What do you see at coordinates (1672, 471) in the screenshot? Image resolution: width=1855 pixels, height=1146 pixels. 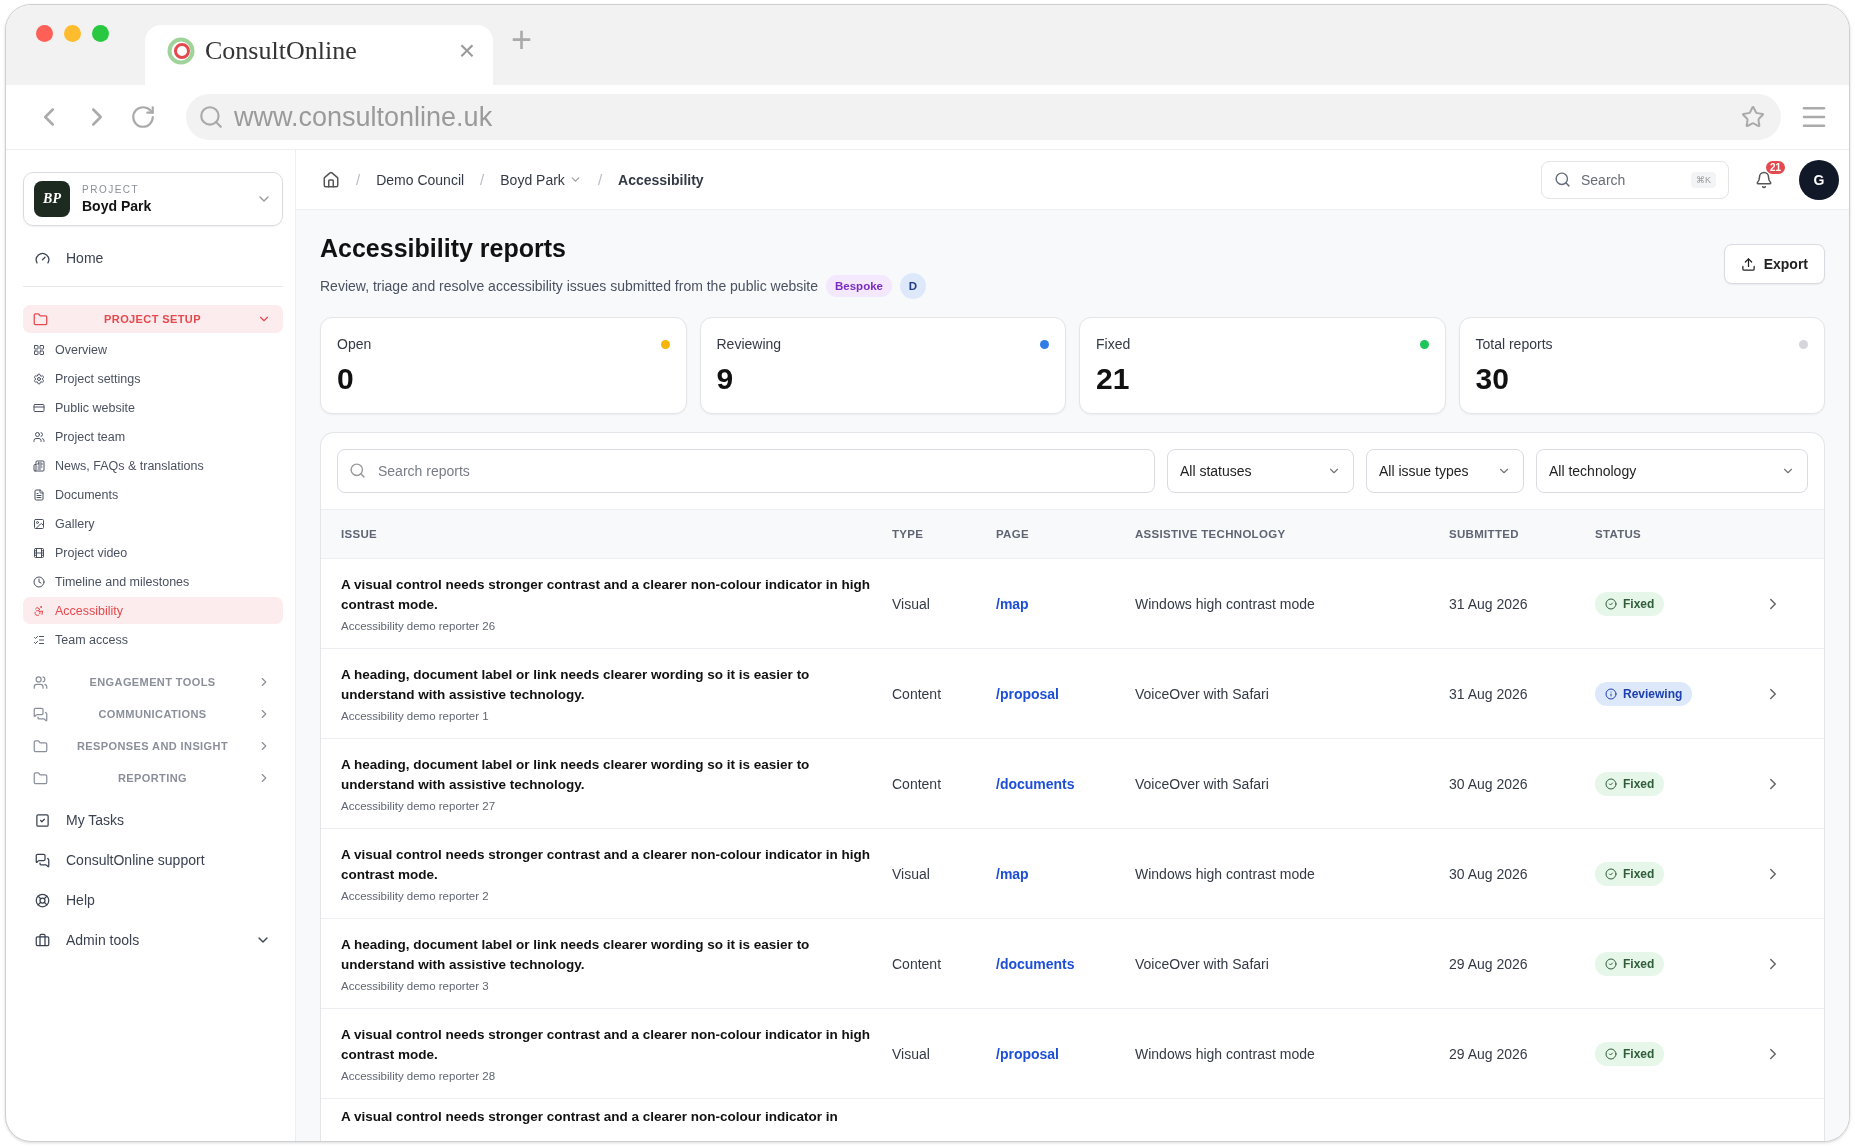 I see `filter-select: All technology` at bounding box center [1672, 471].